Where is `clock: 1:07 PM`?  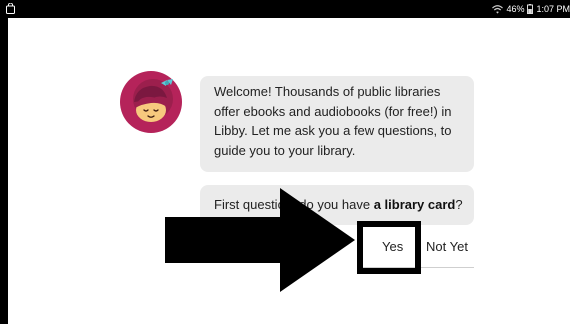 clock: 1:07 PM is located at coordinates (553, 9).